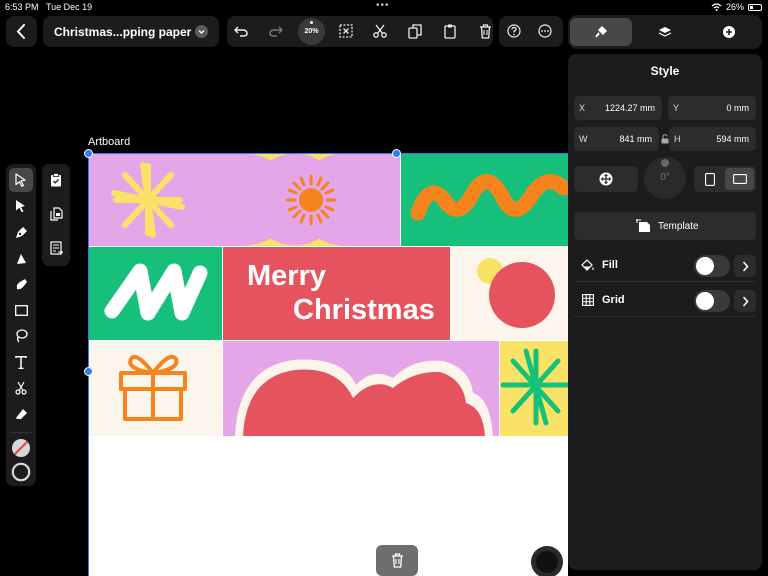 Image resolution: width=768 pixels, height=576 pixels. What do you see at coordinates (514, 31) in the screenshot?
I see `help-icon` at bounding box center [514, 31].